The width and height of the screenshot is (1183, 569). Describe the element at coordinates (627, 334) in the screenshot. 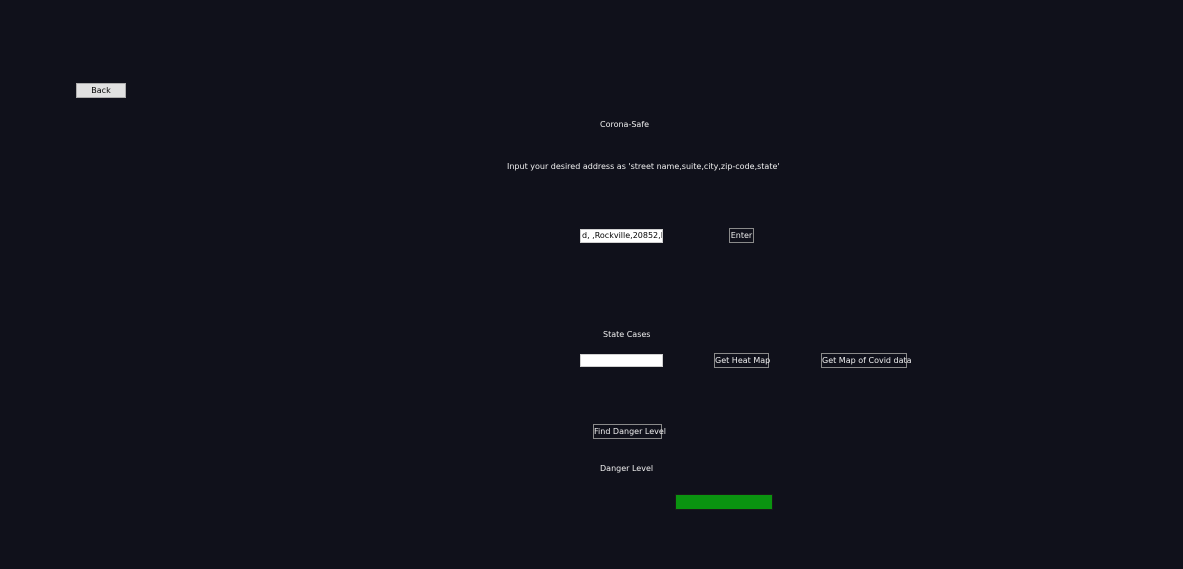

I see `state-cases-label: State Cases` at that location.